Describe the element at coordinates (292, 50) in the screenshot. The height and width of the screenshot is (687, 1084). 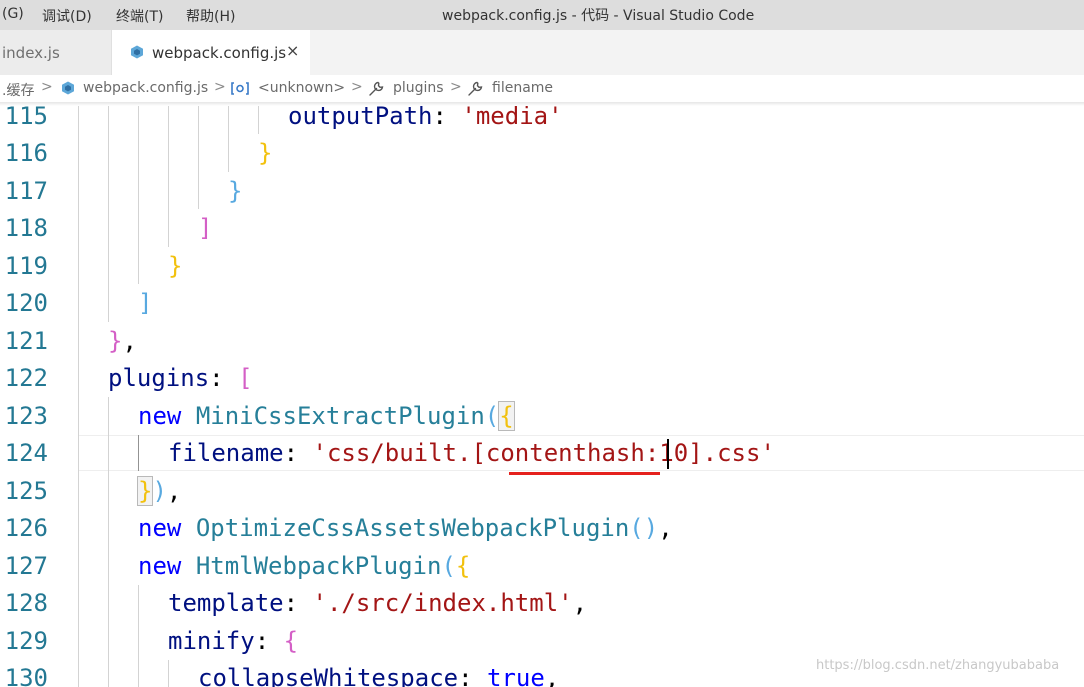
I see `close-icon: ×` at that location.